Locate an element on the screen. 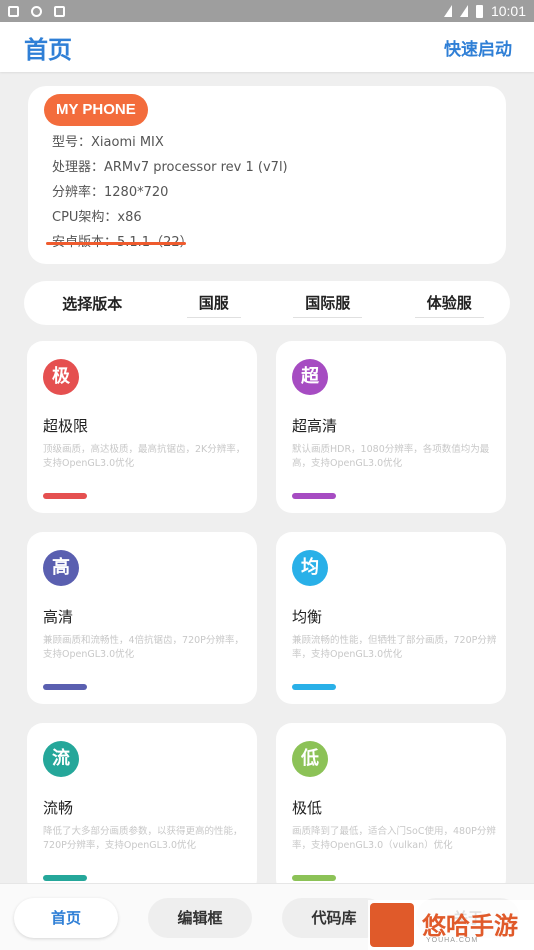 The width and height of the screenshot is (534, 950). watermark-logo-icon is located at coordinates (392, 925).